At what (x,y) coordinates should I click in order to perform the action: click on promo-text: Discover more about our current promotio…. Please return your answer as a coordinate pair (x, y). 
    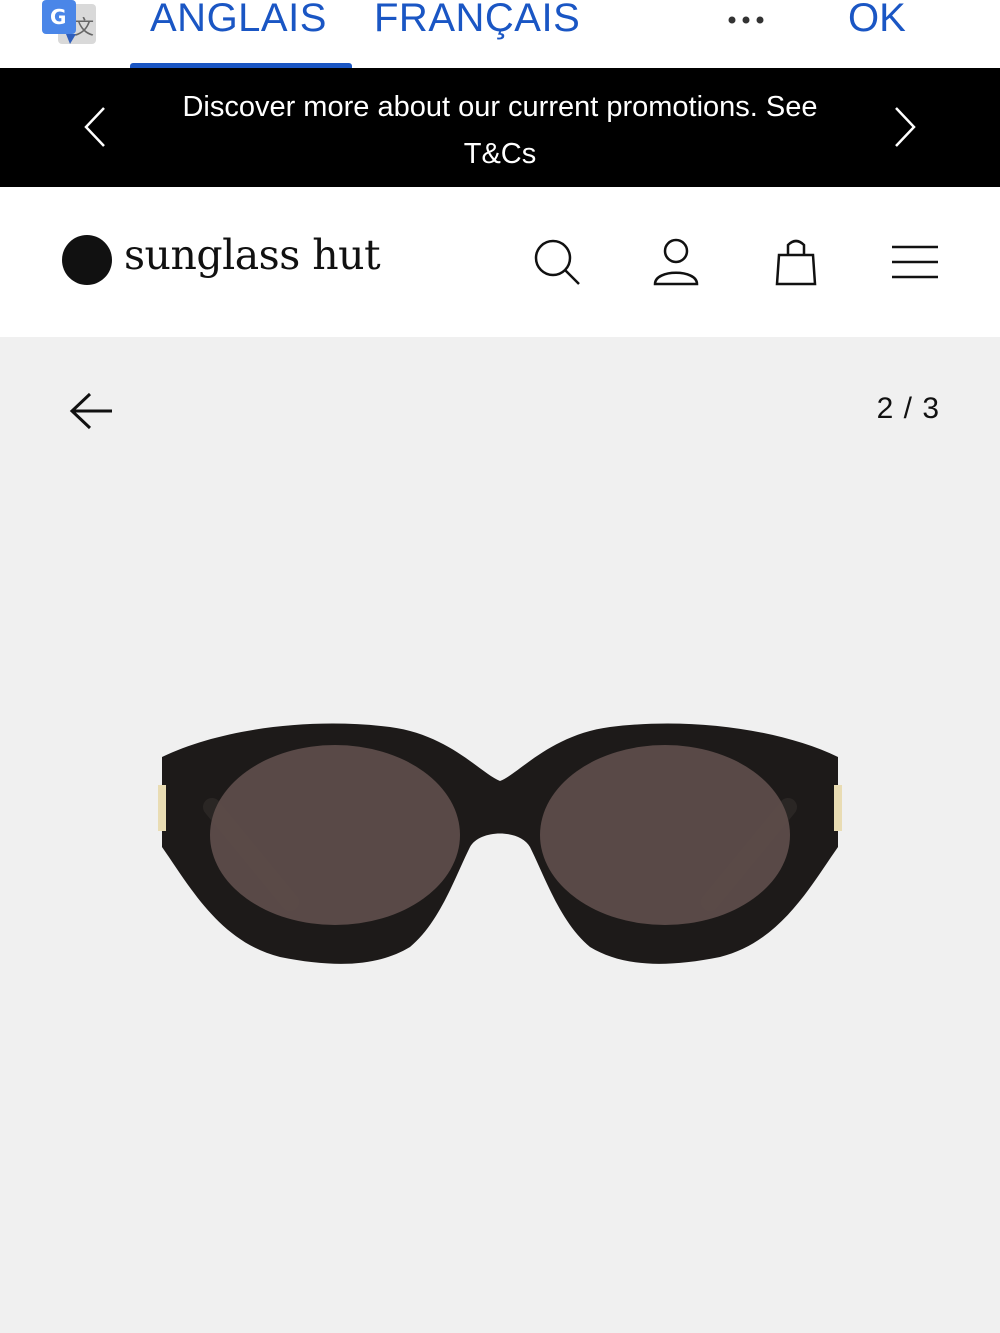
    Looking at the image, I should click on (500, 131).